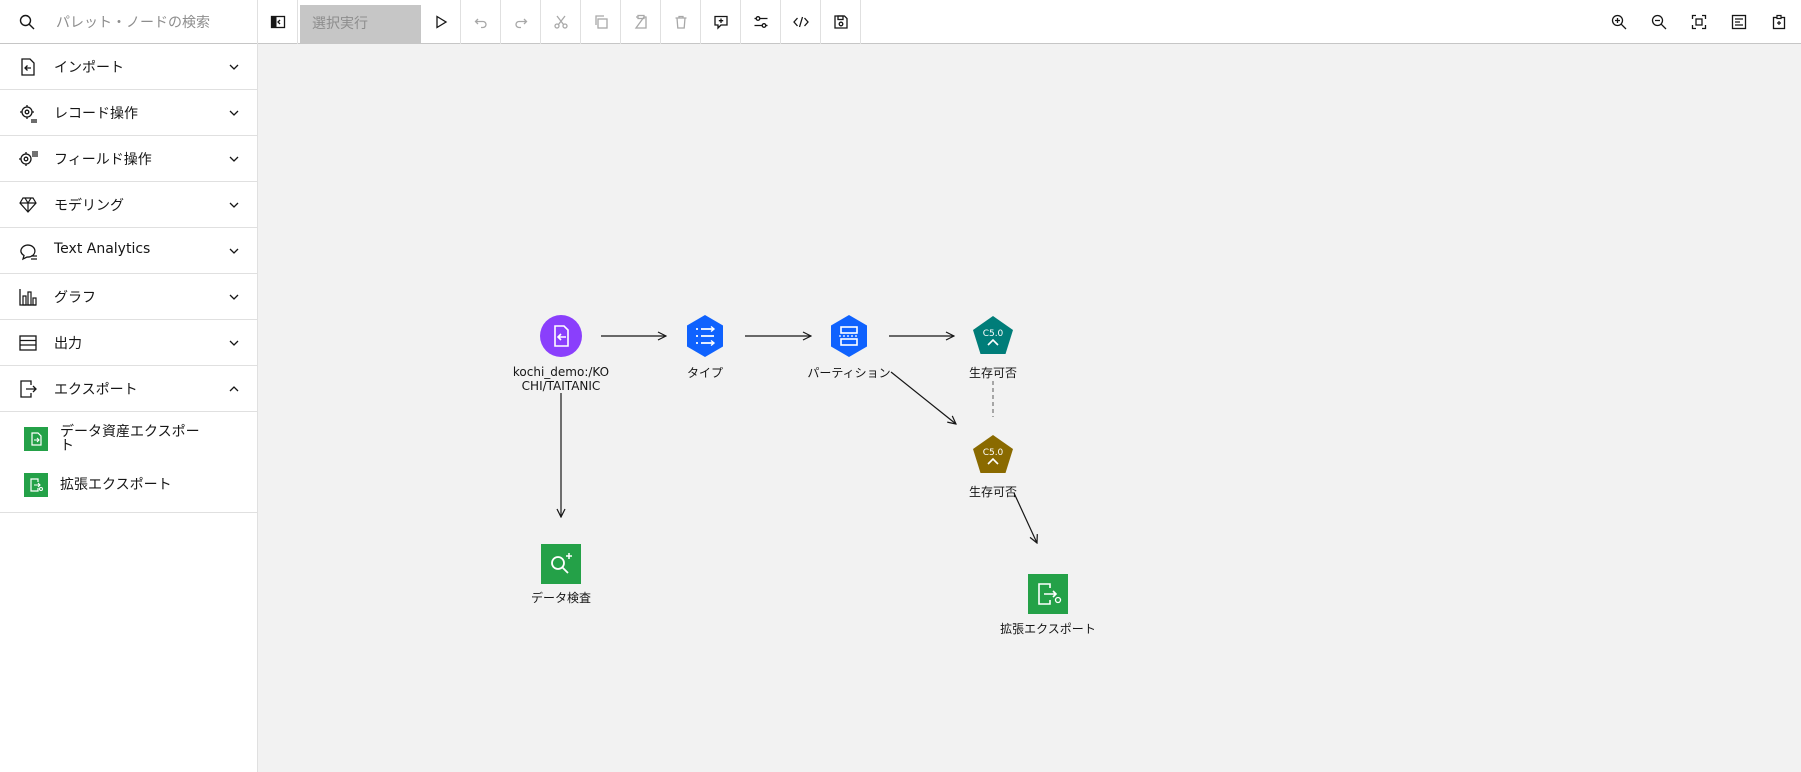 This screenshot has height=772, width=1801. Describe the element at coordinates (96, 390) in the screenshot. I see `palette-category-label: エクスポート` at that location.